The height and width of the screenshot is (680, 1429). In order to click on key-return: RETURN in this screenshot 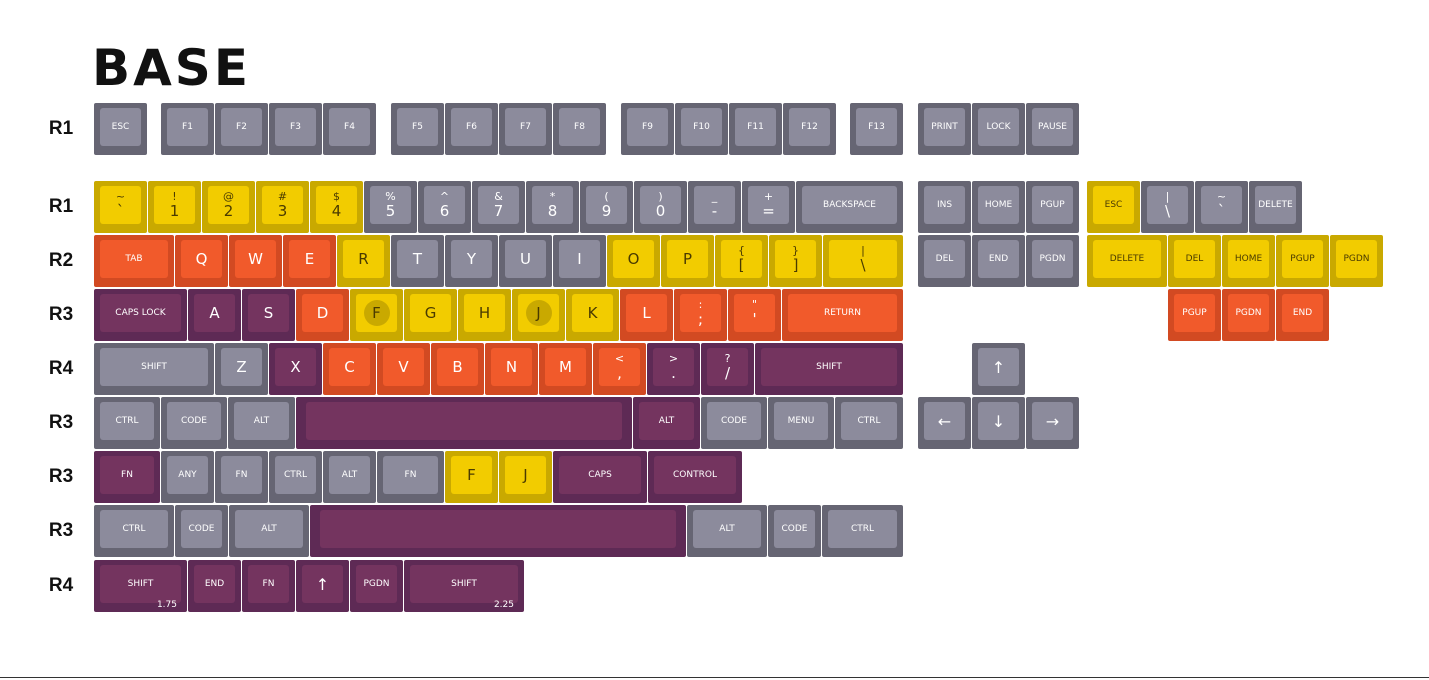, I will do `click(842, 315)`.